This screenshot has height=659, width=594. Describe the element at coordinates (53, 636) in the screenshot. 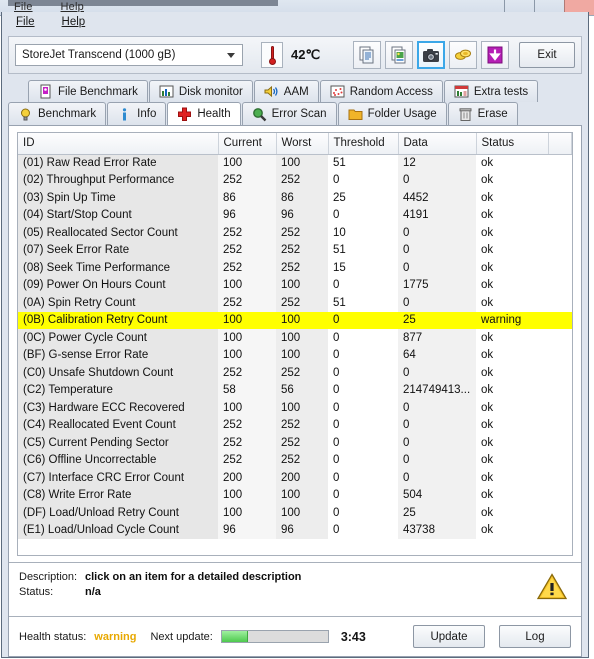

I see `health-status-label: Health status:` at that location.